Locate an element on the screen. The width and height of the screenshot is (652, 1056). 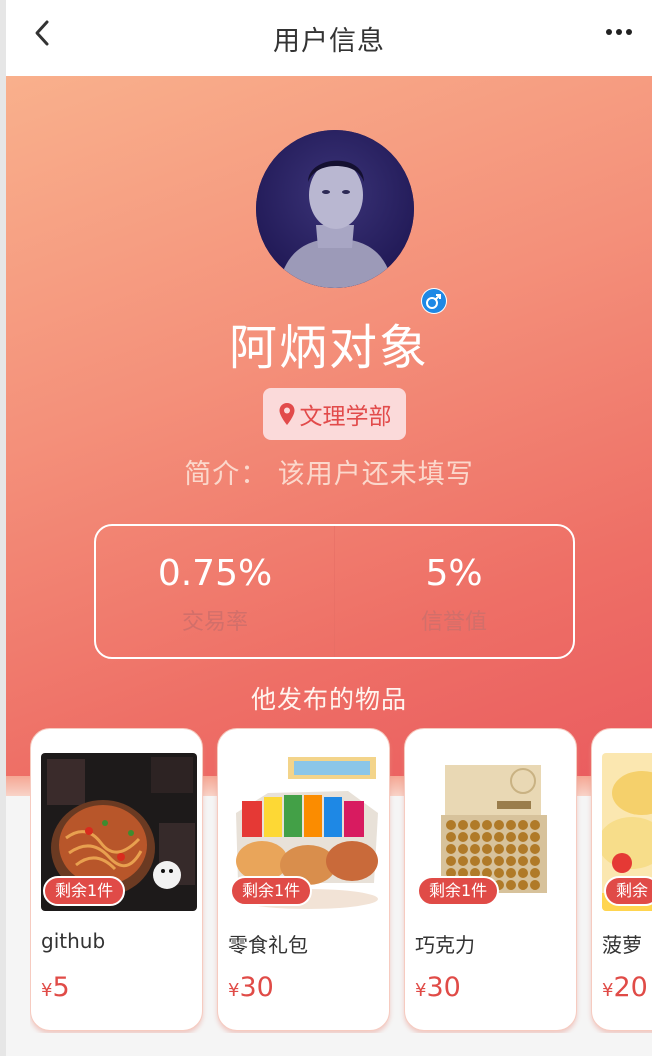
price-value: 20 is located at coordinates (630, 987).